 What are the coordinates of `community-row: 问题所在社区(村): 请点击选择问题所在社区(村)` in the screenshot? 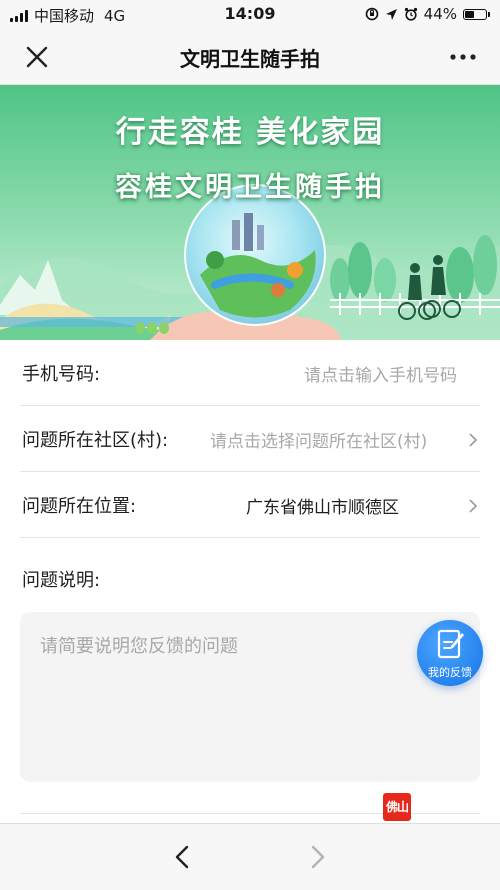 It's located at (250, 439).